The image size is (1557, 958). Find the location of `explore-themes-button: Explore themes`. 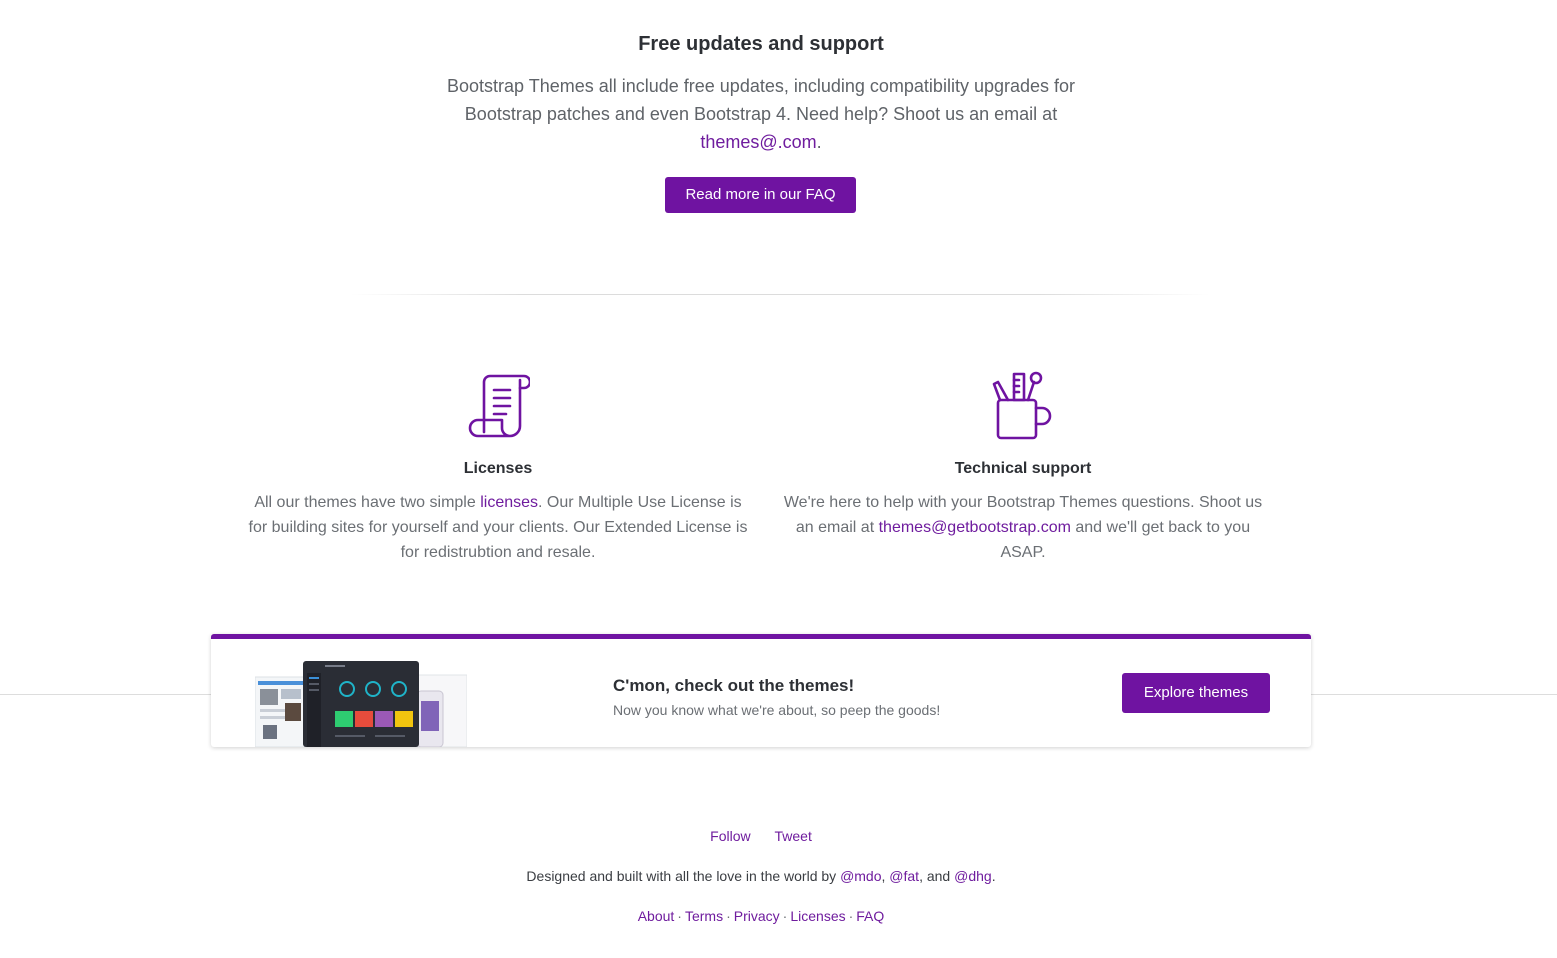

explore-themes-button: Explore themes is located at coordinates (1196, 693).